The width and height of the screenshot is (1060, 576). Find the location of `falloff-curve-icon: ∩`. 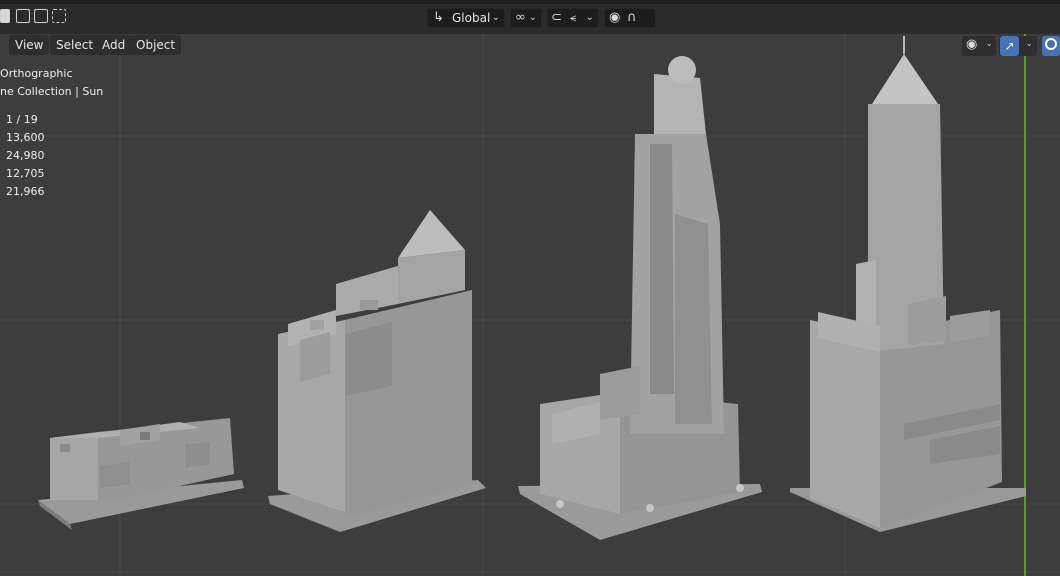

falloff-curve-icon: ∩ is located at coordinates (632, 18).